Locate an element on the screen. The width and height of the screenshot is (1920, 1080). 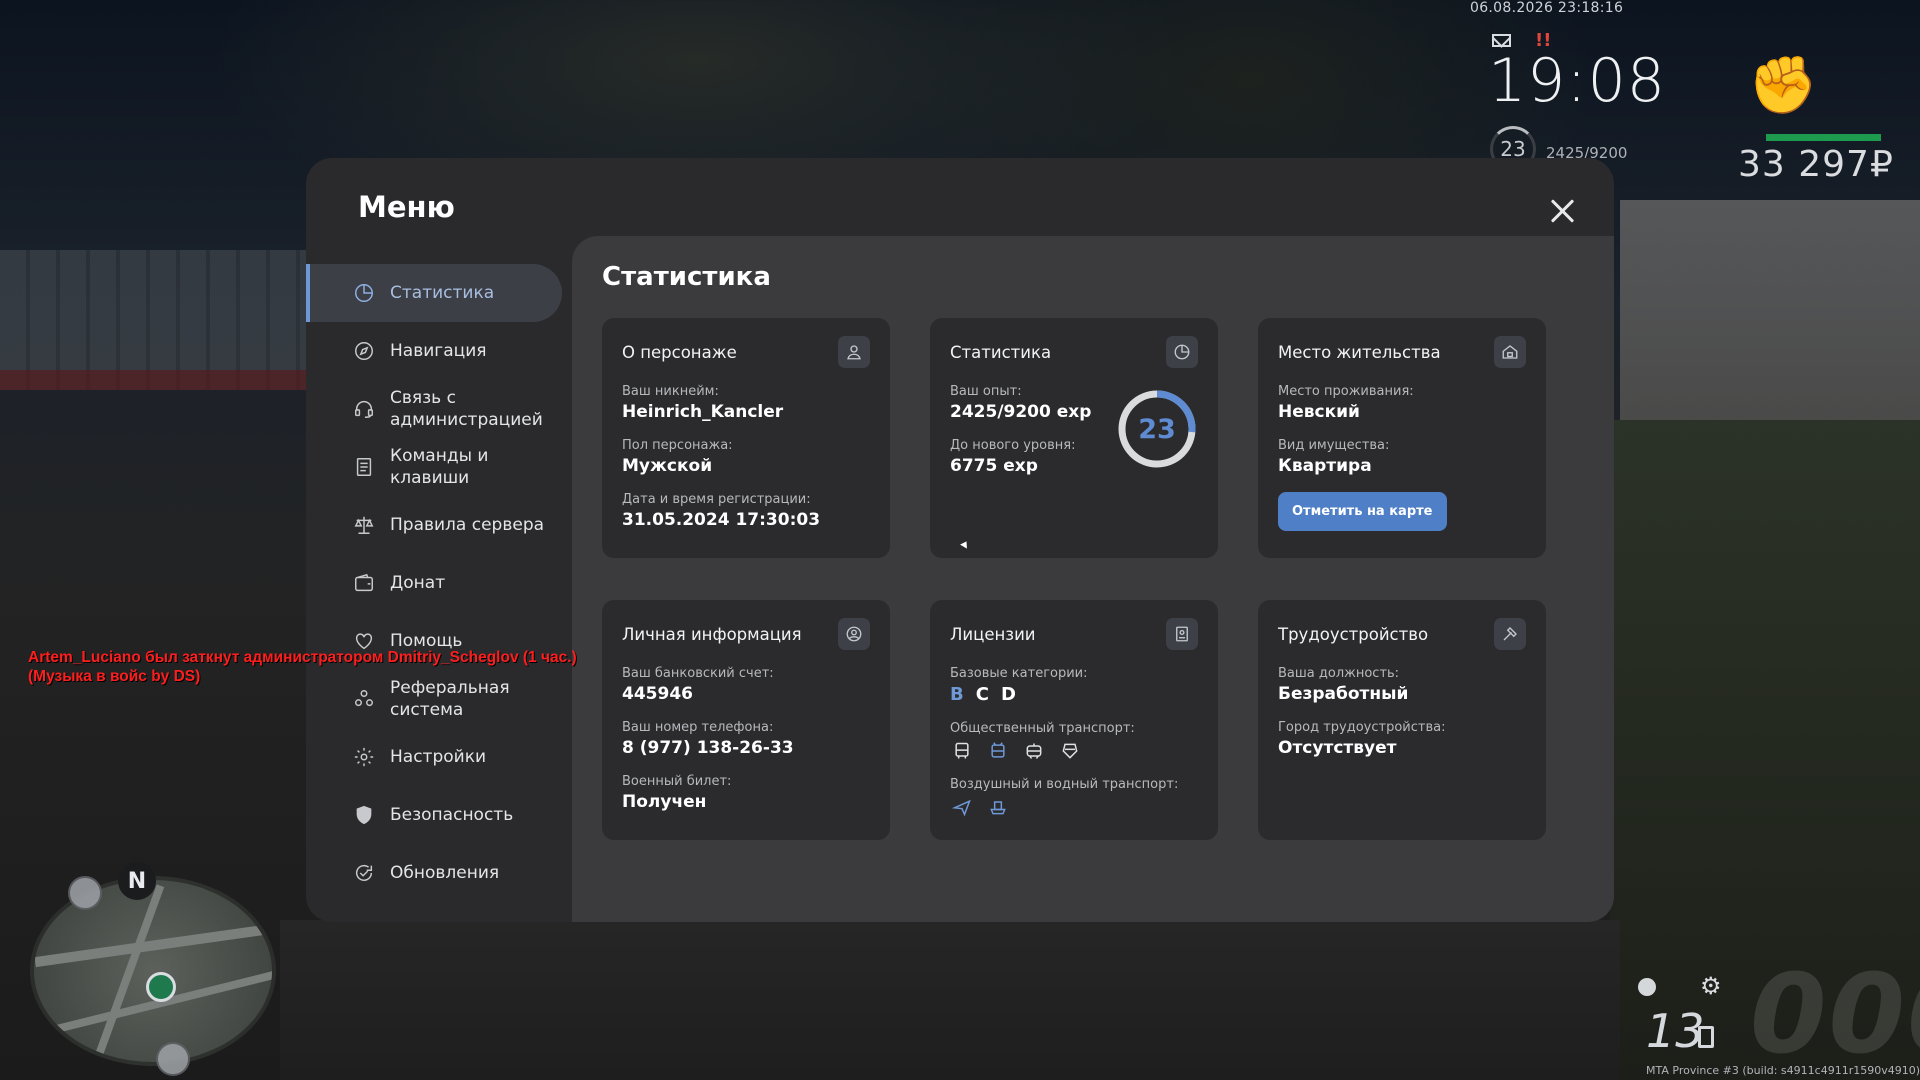
license-icon is located at coordinates (1182, 634).